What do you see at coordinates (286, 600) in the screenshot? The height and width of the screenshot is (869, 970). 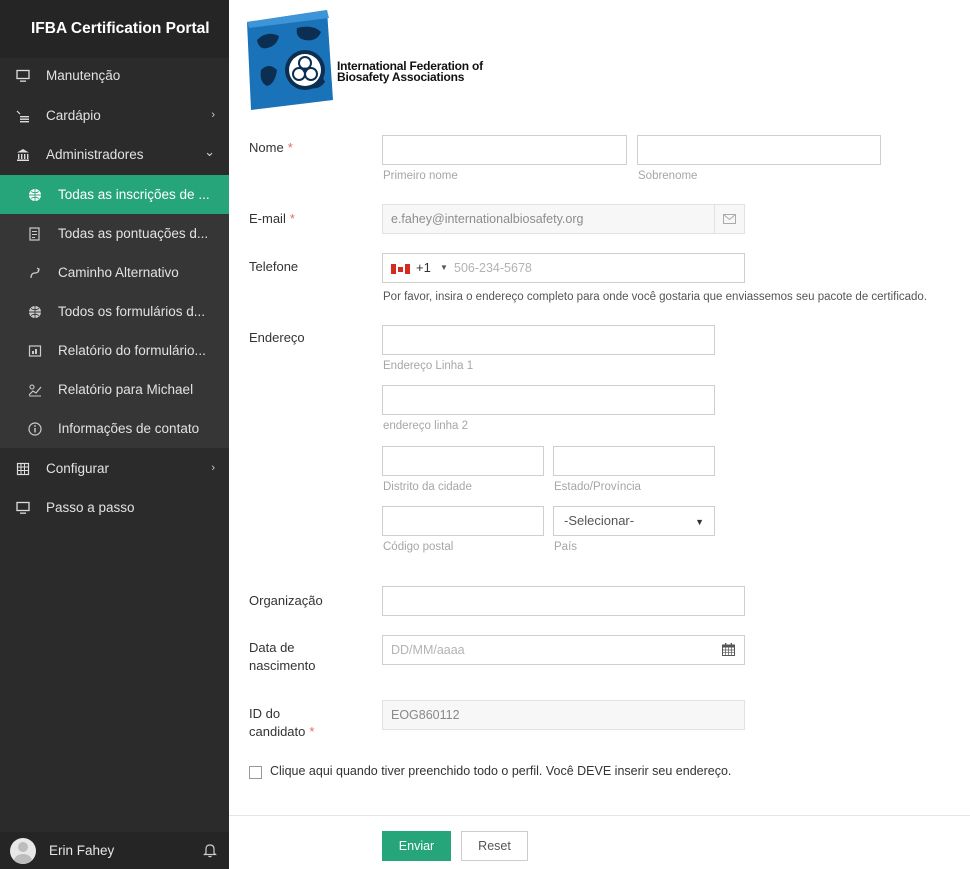 I see `organization-label: Organização` at bounding box center [286, 600].